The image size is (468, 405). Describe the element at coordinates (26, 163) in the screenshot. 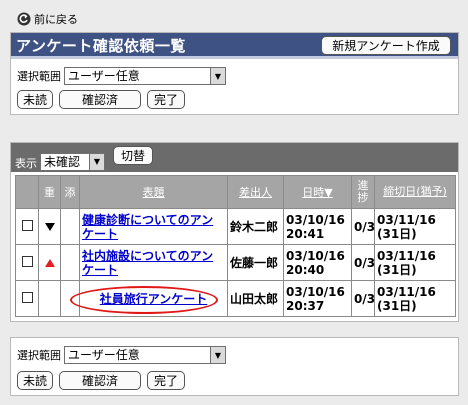

I see `view-label: 表示` at that location.